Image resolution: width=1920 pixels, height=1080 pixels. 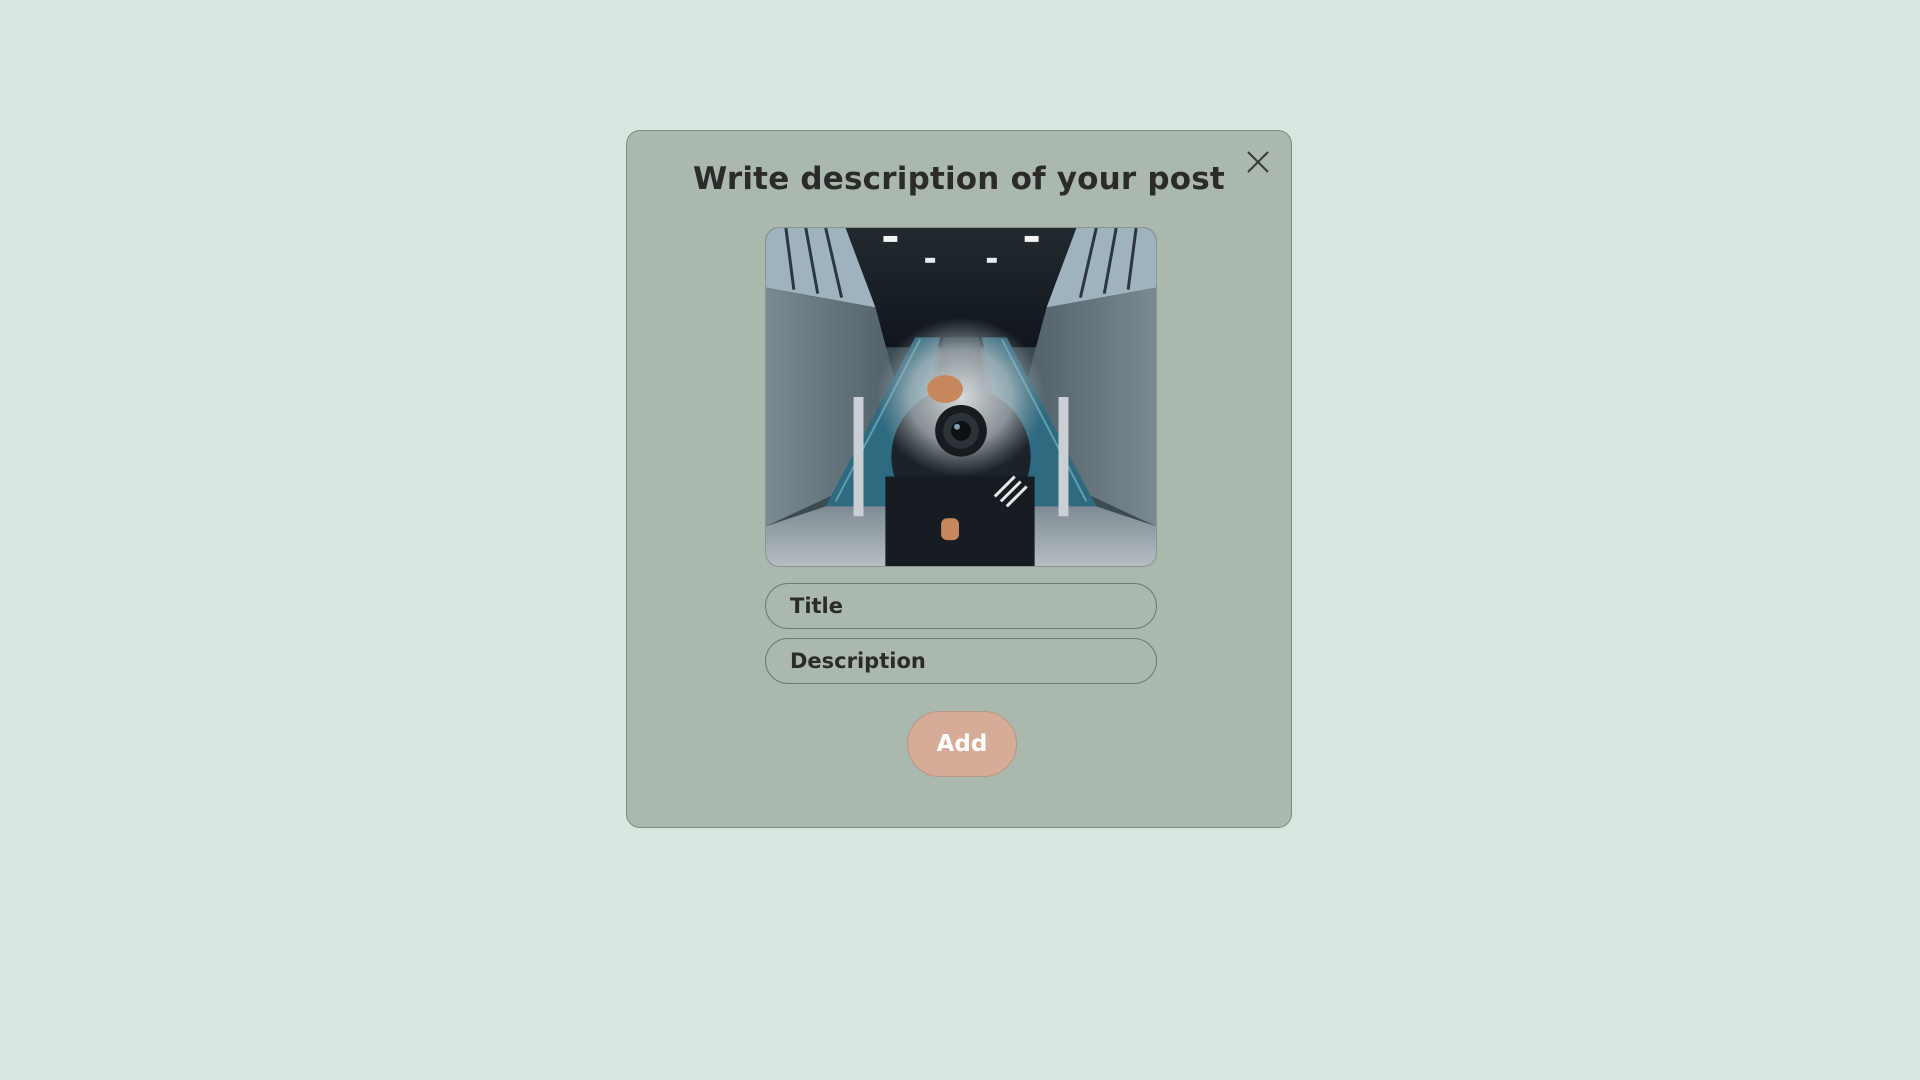 I want to click on add-button: Add, so click(x=962, y=744).